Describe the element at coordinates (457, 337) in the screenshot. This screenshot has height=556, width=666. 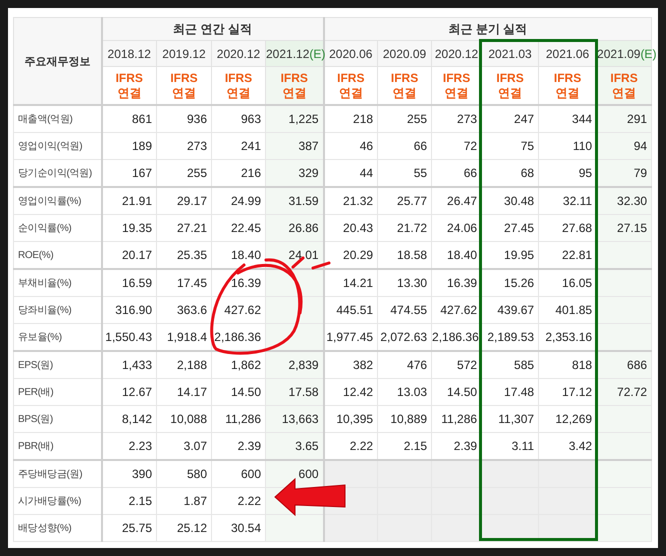
I see `value-cell: 2,186.36` at that location.